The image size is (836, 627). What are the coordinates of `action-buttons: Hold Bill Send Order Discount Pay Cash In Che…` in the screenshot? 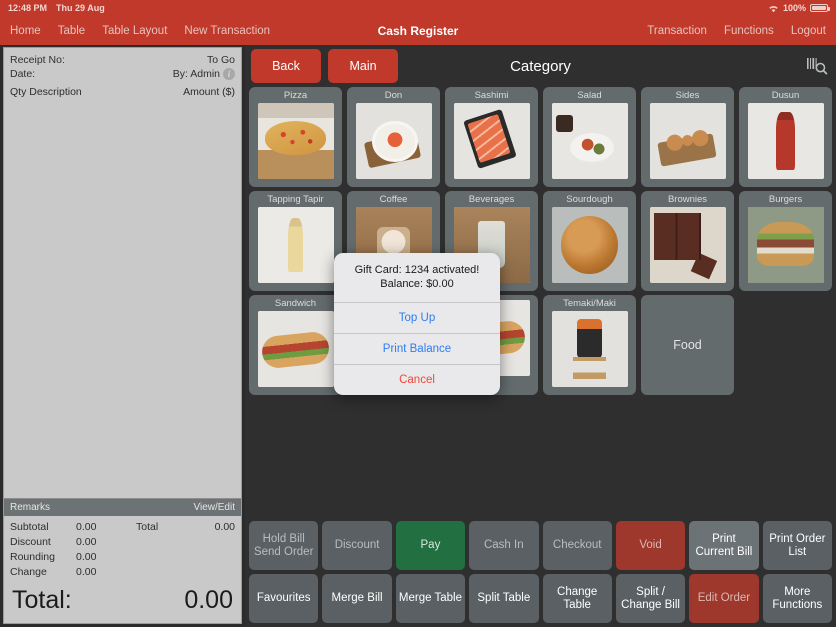 It's located at (540, 572).